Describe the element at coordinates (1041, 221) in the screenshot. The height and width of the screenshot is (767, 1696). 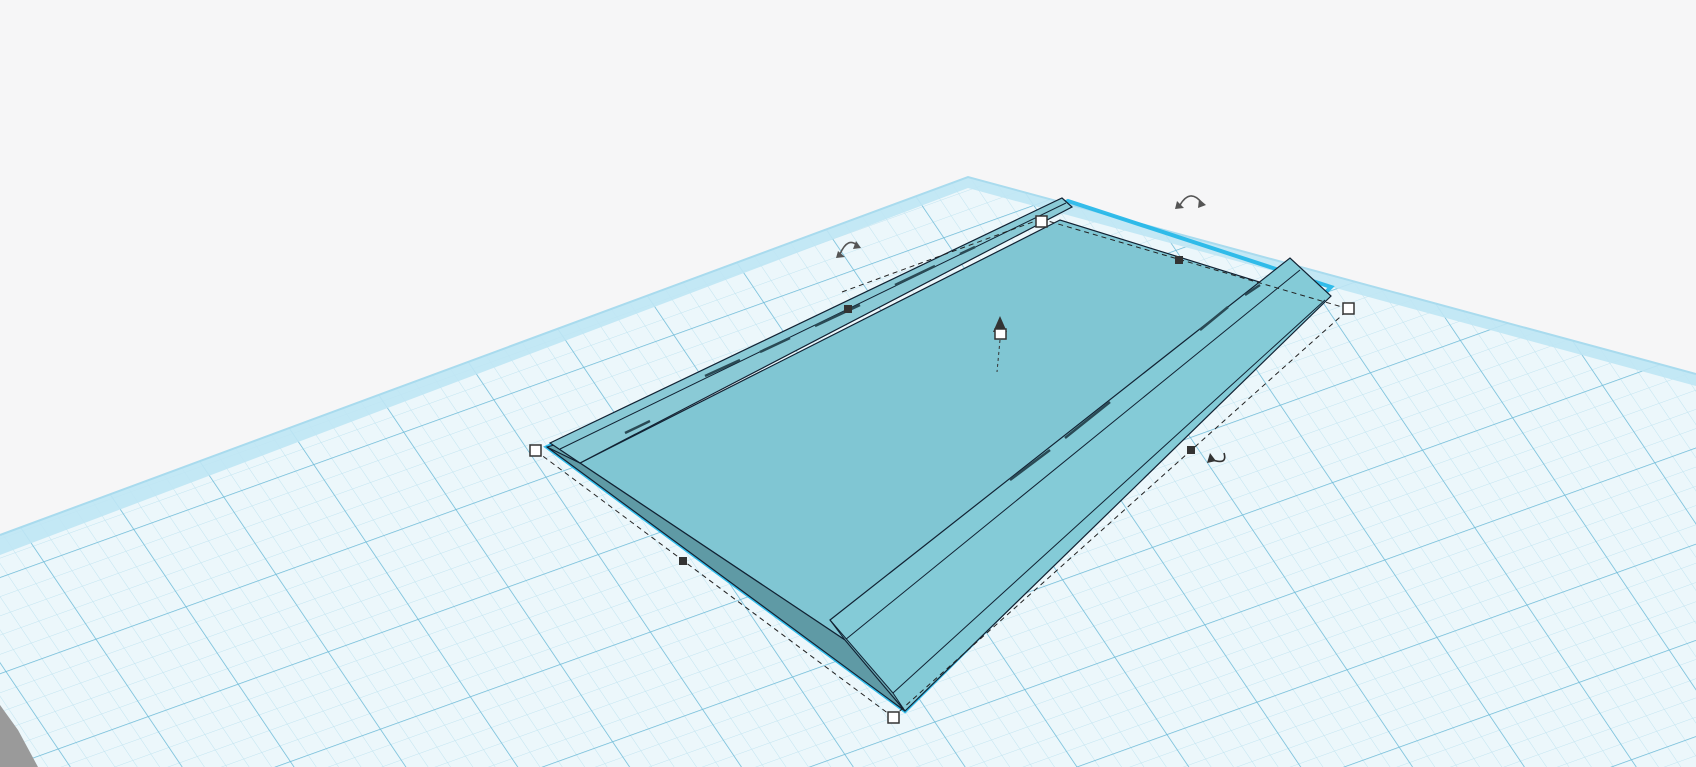
I see `corner-handle-top` at that location.